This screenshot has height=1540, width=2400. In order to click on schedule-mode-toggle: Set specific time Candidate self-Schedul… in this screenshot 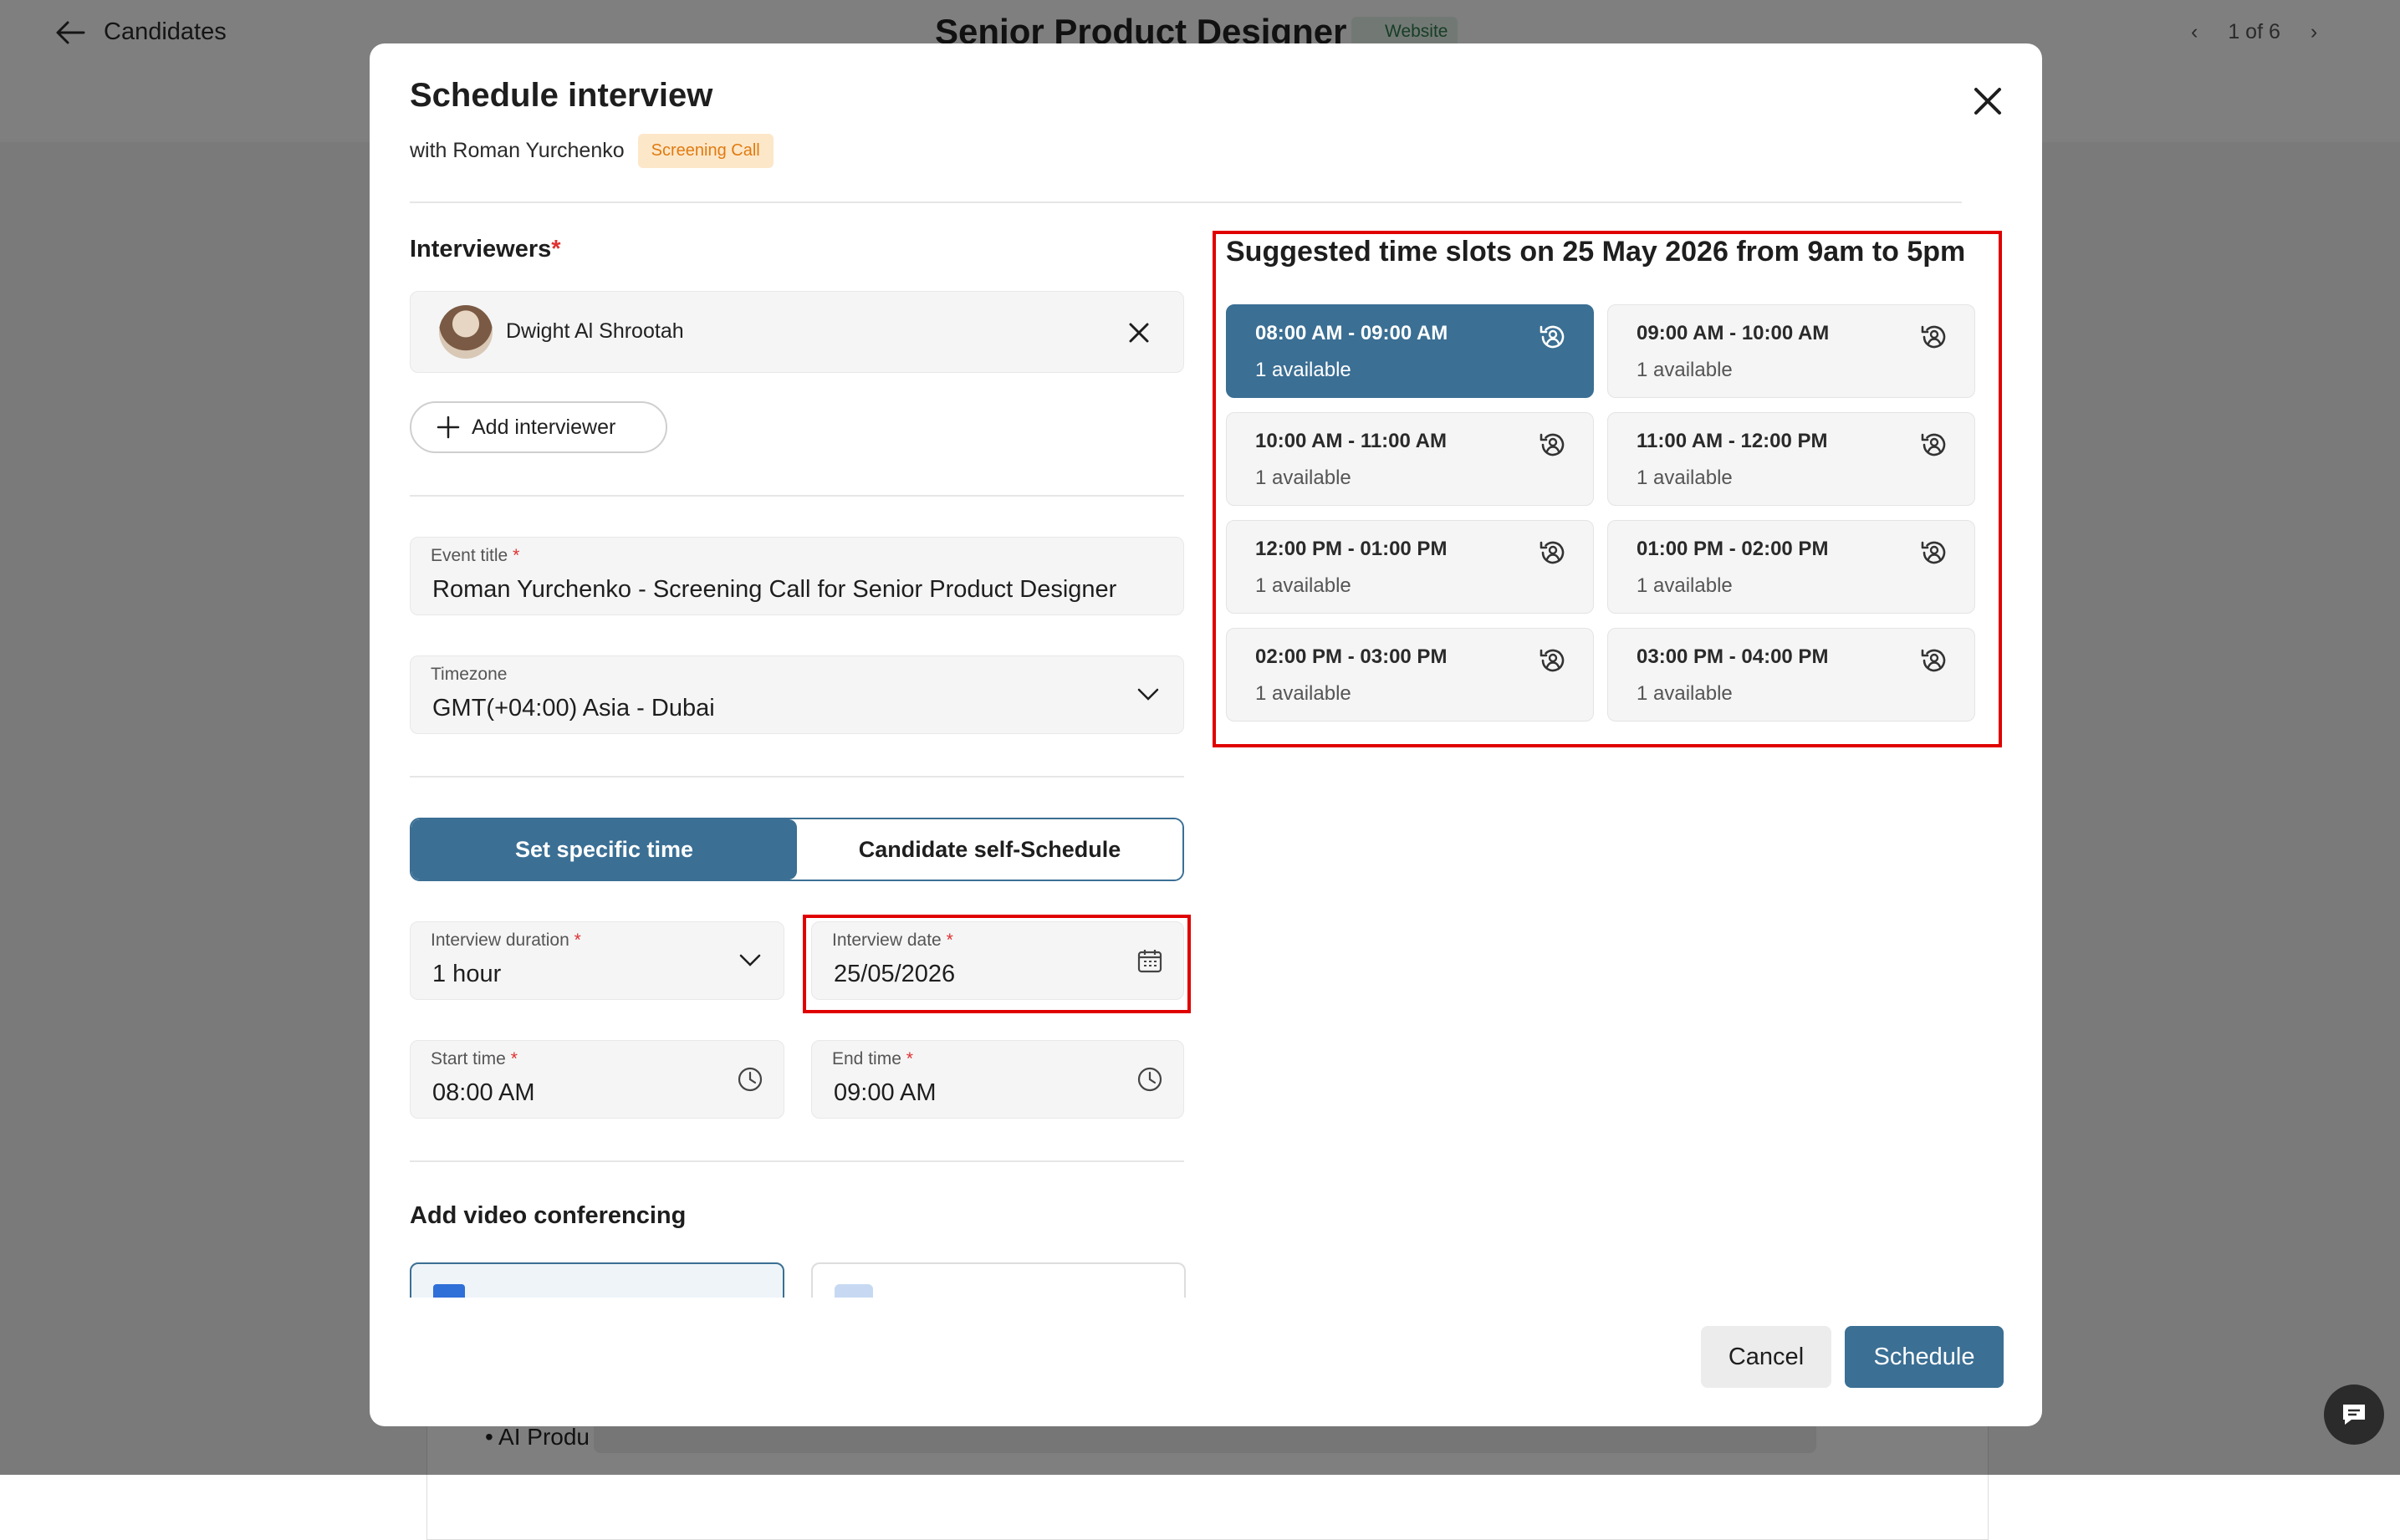, I will do `click(797, 849)`.